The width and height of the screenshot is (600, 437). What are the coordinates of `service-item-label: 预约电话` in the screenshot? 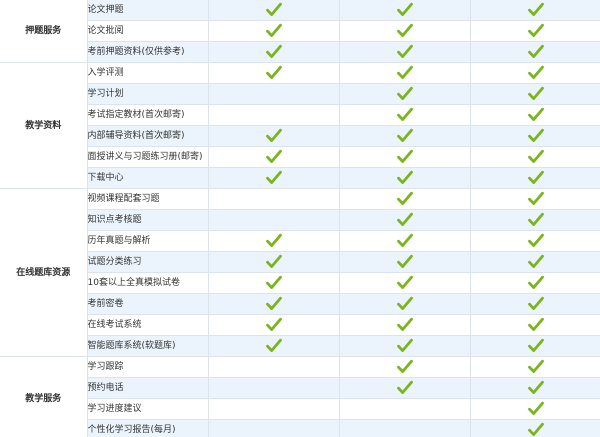 It's located at (148, 388).